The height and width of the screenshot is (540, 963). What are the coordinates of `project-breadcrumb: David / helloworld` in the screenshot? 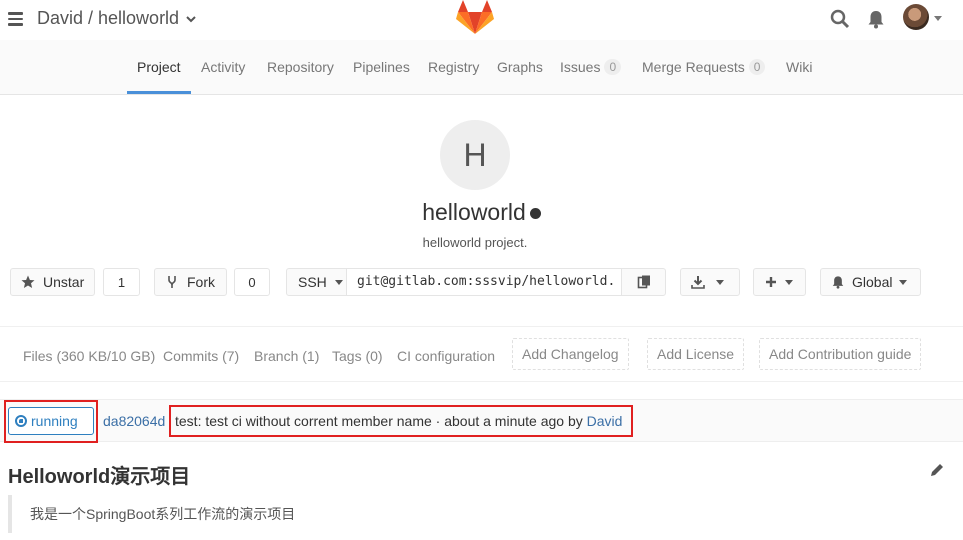 It's located at (117, 18).